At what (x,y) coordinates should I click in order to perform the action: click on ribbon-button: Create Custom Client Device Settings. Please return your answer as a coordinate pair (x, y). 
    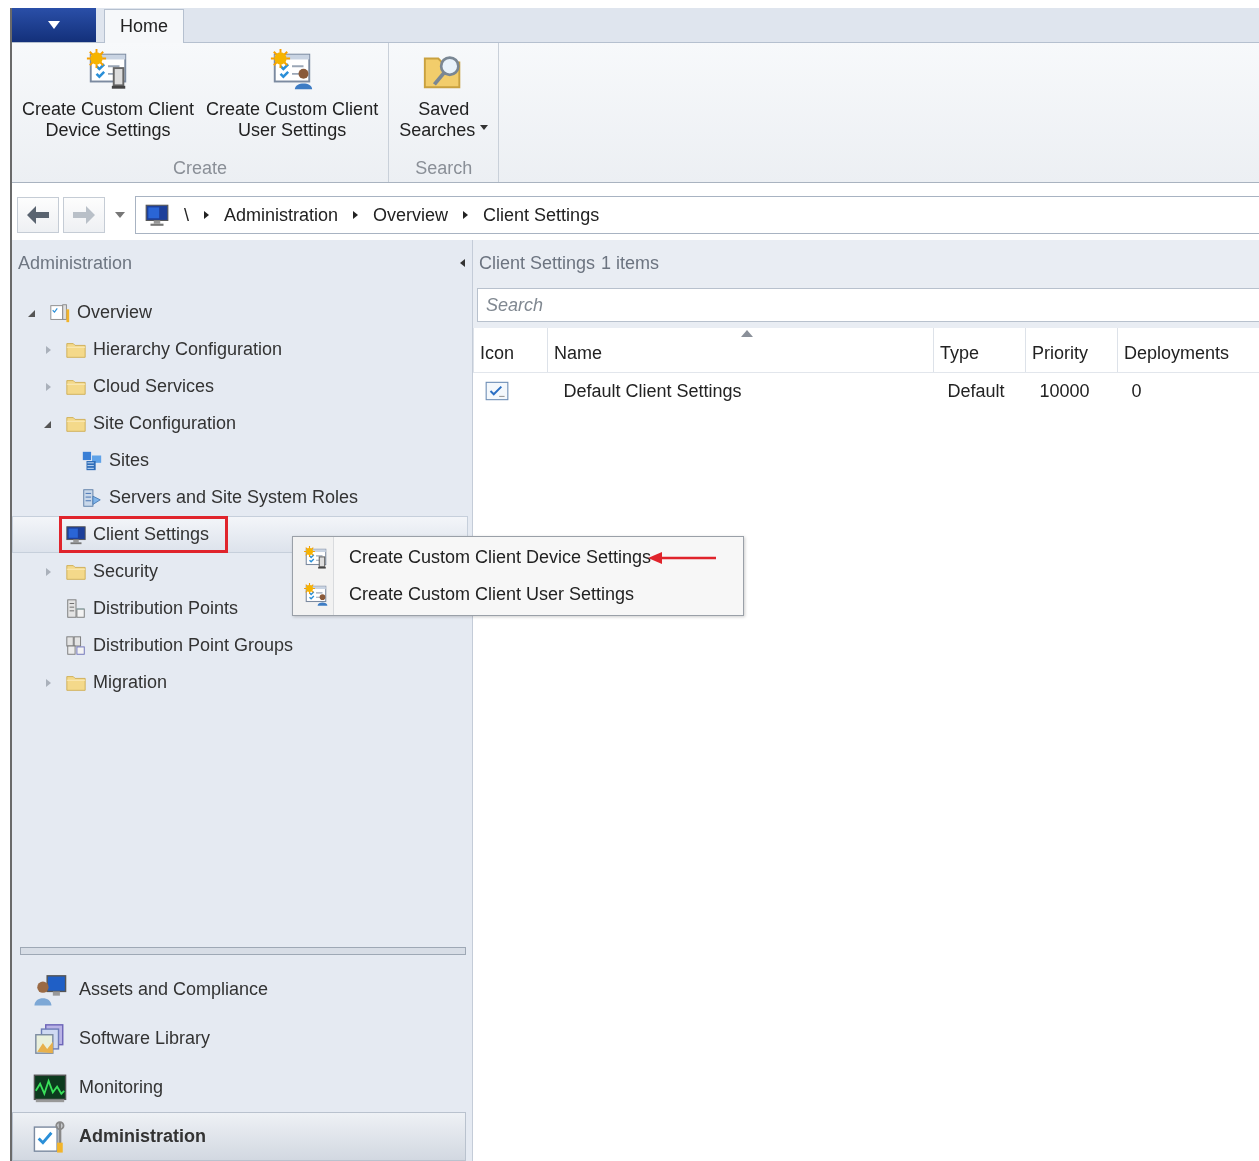
    Looking at the image, I should click on (108, 100).